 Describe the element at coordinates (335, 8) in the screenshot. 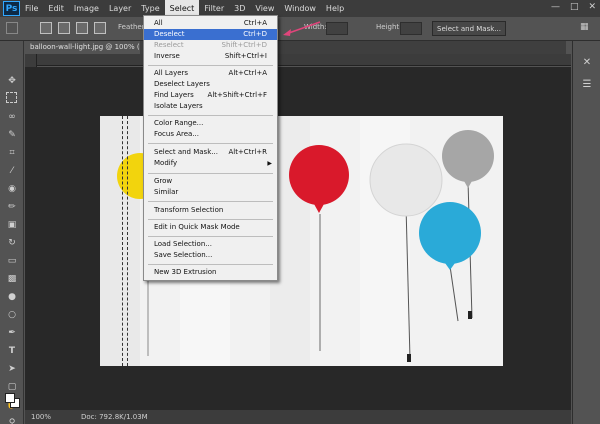

I see `menu-help: Help` at that location.